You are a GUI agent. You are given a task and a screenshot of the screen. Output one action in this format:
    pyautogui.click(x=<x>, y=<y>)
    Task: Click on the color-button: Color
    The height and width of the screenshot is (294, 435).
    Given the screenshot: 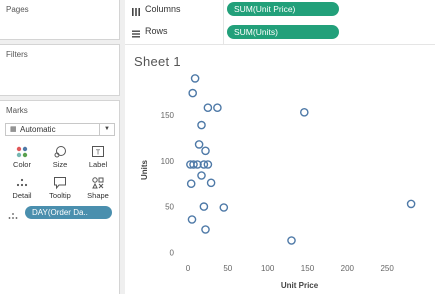 What is the action you would take?
    pyautogui.click(x=22, y=157)
    